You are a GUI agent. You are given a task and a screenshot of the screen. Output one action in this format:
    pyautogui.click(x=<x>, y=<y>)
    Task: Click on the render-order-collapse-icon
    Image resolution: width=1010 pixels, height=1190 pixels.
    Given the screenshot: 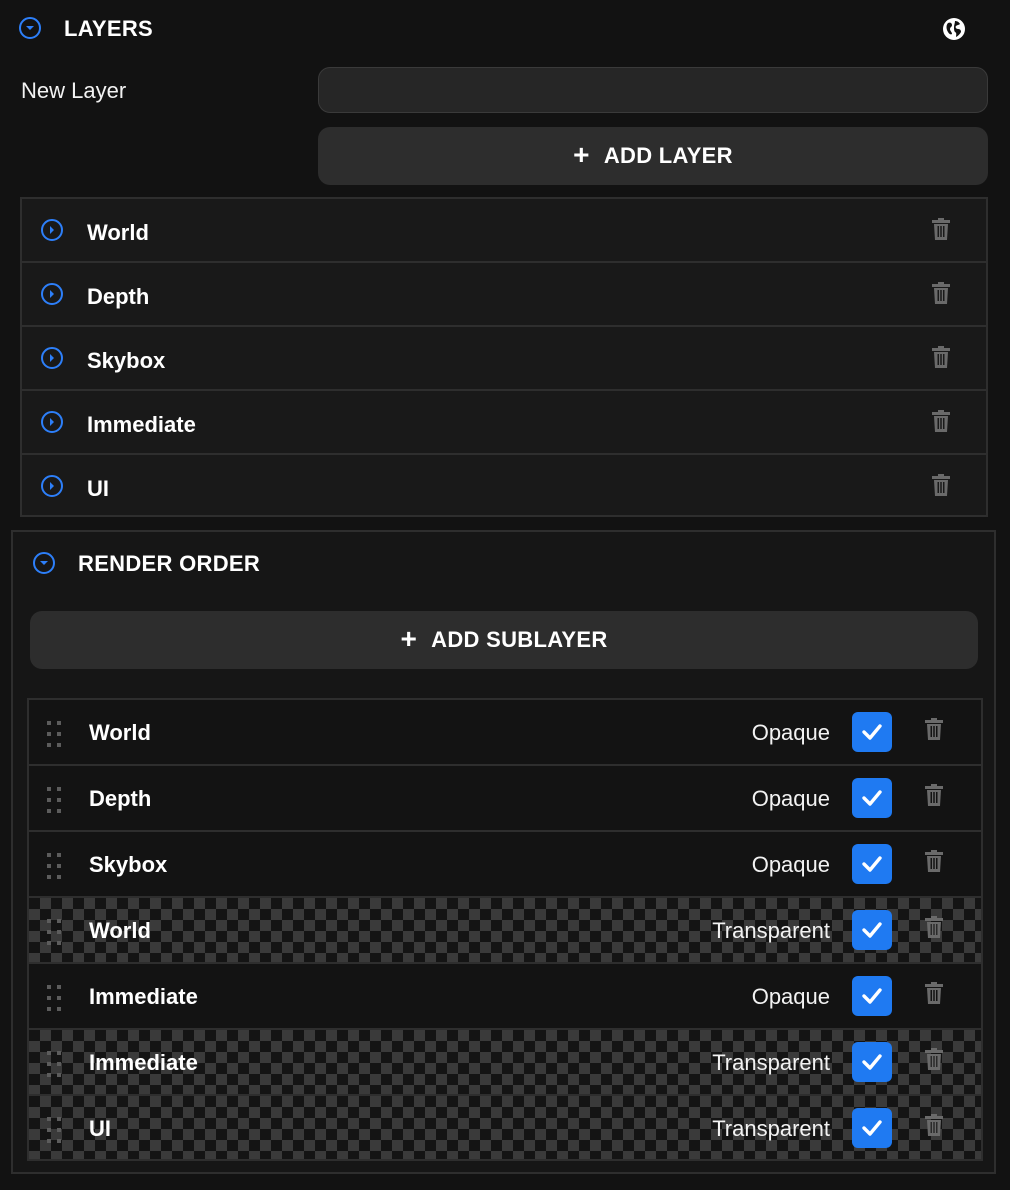 What is the action you would take?
    pyautogui.click(x=44, y=563)
    